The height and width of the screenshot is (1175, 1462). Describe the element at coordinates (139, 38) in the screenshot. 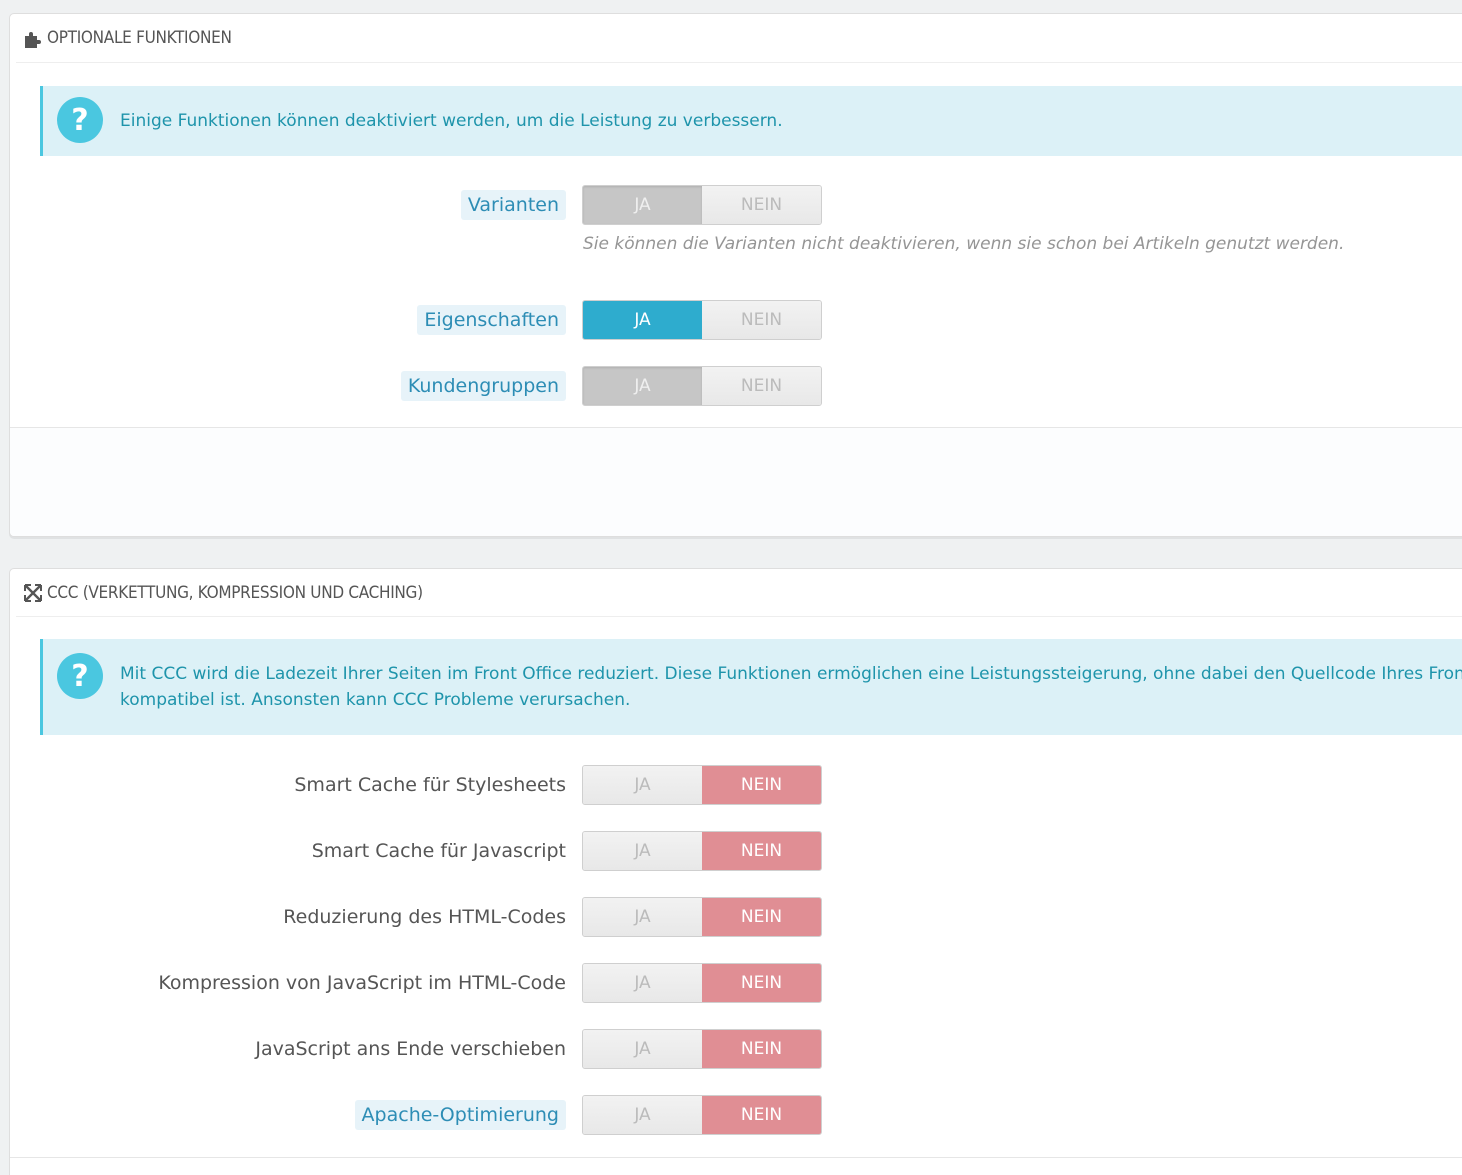

I see `panel-title: OPTIONALE FUNKTIONEN` at that location.